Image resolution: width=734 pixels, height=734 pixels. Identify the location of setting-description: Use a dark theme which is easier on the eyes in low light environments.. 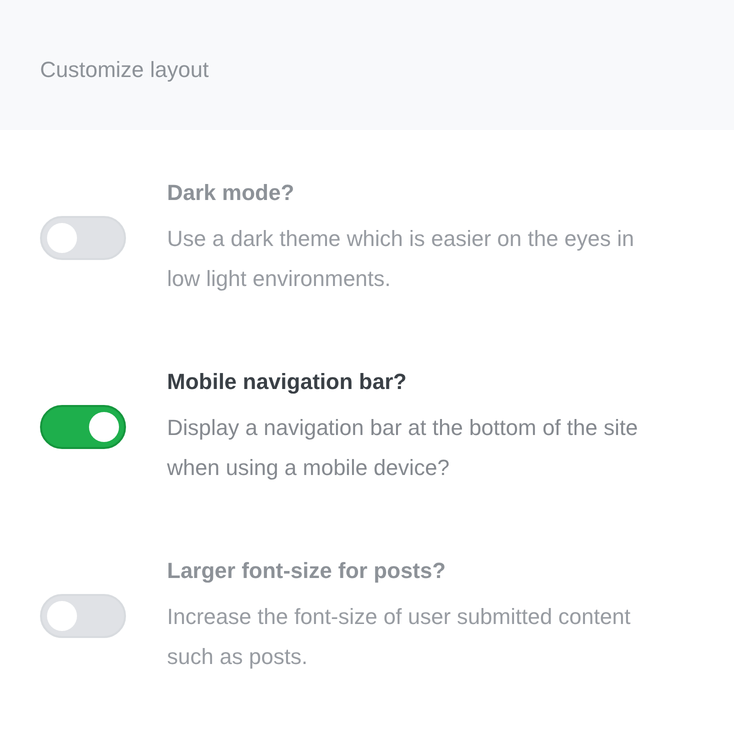
(401, 259).